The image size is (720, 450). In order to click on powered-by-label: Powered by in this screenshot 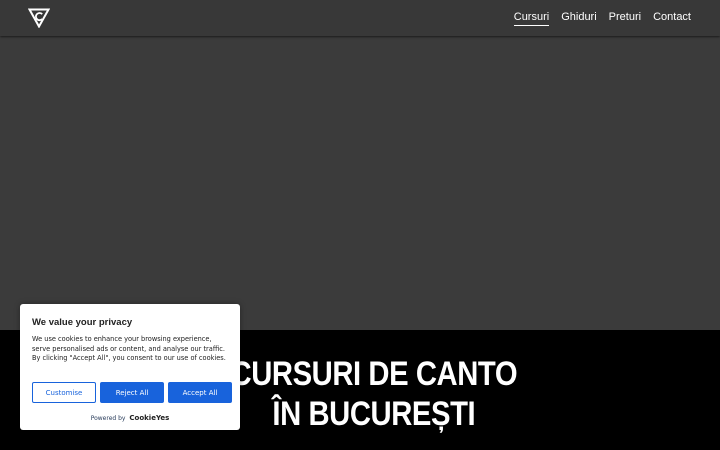, I will do `click(108, 418)`.